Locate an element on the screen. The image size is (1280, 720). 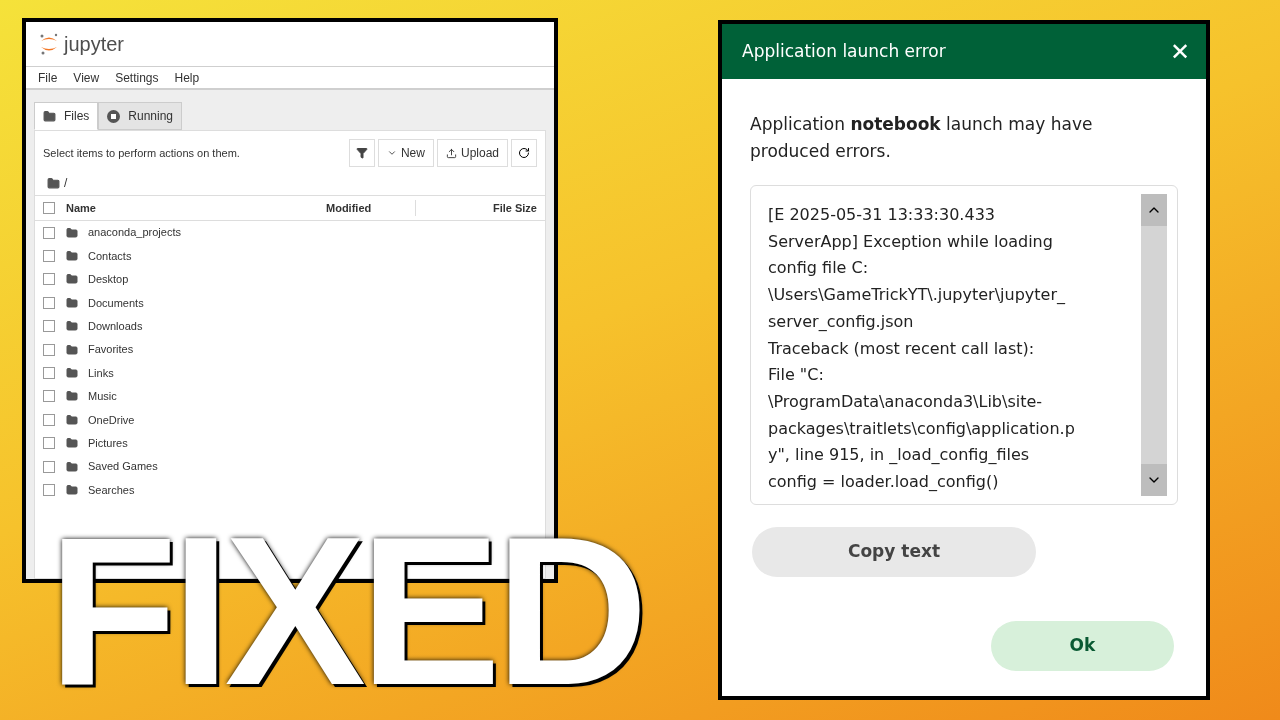
log-line: ServerApp] Exception while loading is located at coordinates (911, 241).